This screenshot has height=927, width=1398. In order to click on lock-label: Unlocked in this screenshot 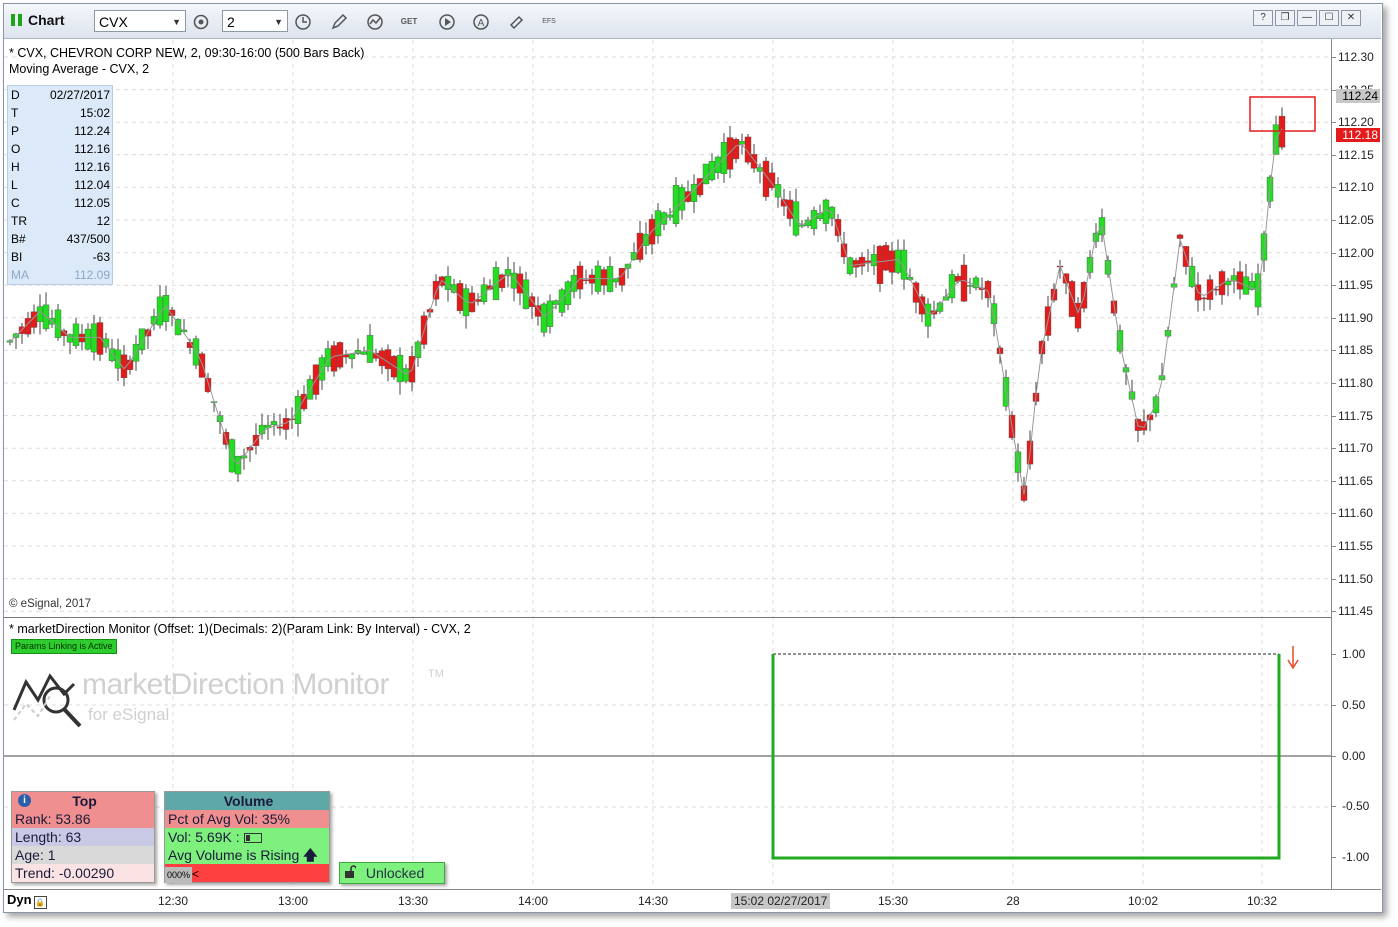, I will do `click(395, 873)`.